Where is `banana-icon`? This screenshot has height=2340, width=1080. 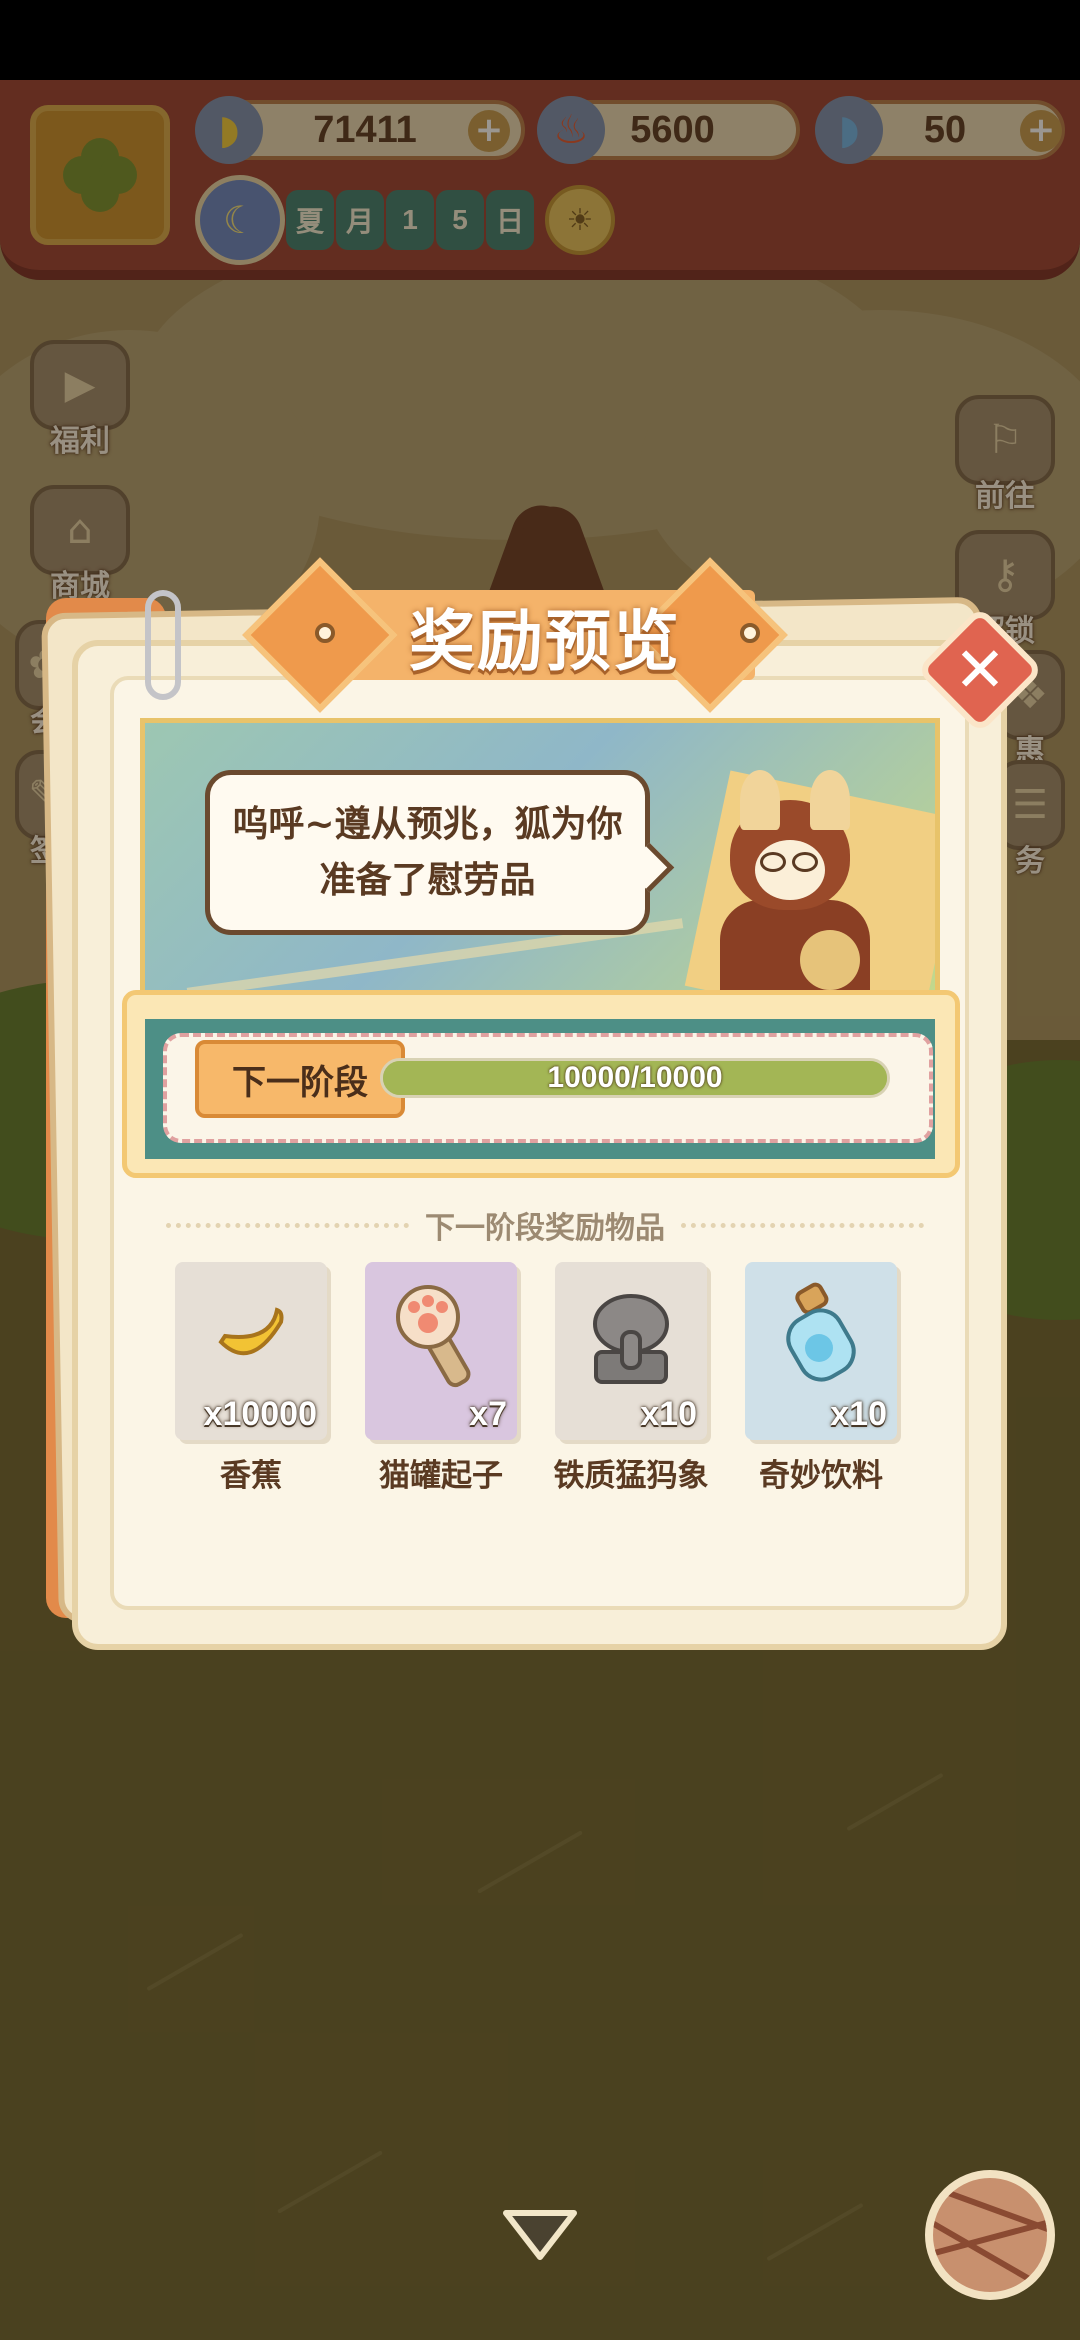 banana-icon is located at coordinates (251, 1337).